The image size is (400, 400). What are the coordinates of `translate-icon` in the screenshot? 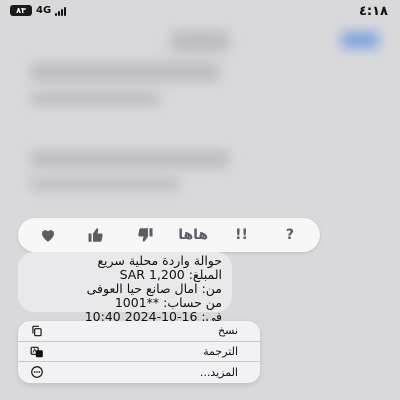 It's located at (36, 351).